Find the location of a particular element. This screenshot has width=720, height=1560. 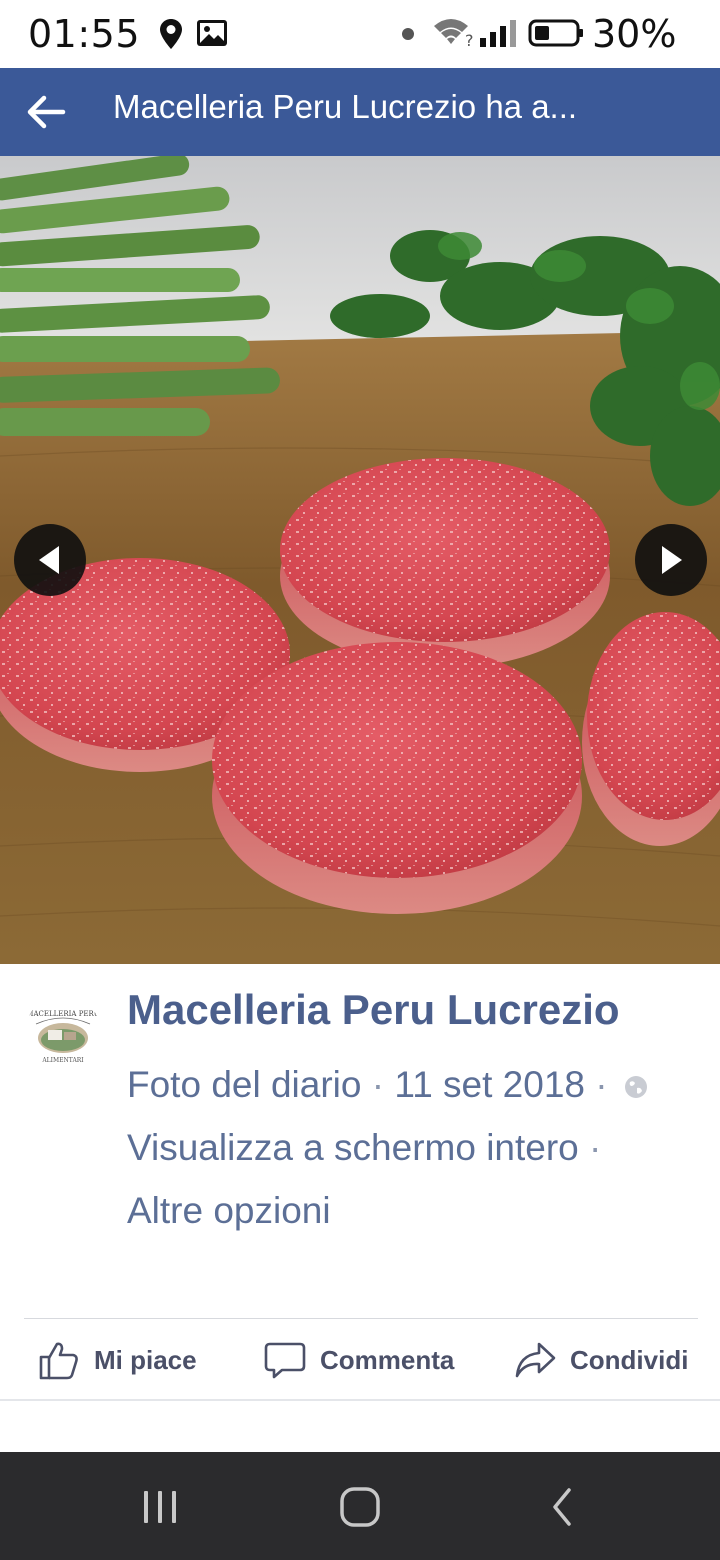

page-name-link: Macelleria Peru Lucrezio is located at coordinates (373, 1010).